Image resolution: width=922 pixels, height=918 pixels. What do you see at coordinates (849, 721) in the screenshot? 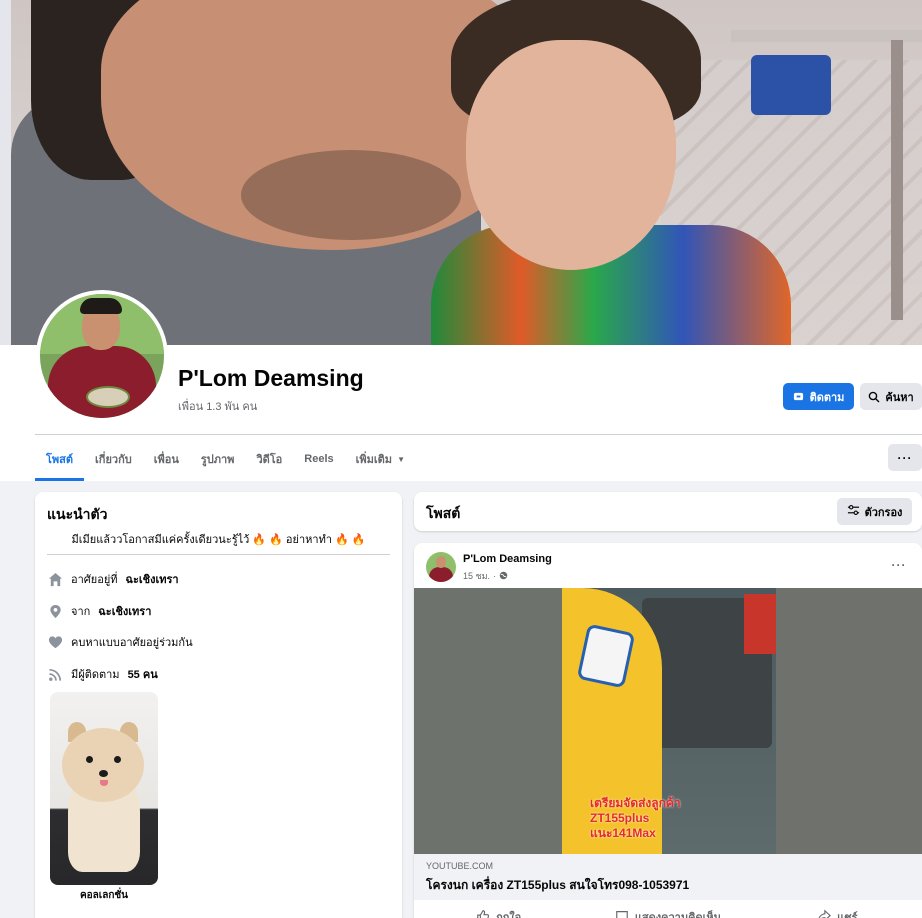
I see `media-blur-right` at bounding box center [849, 721].